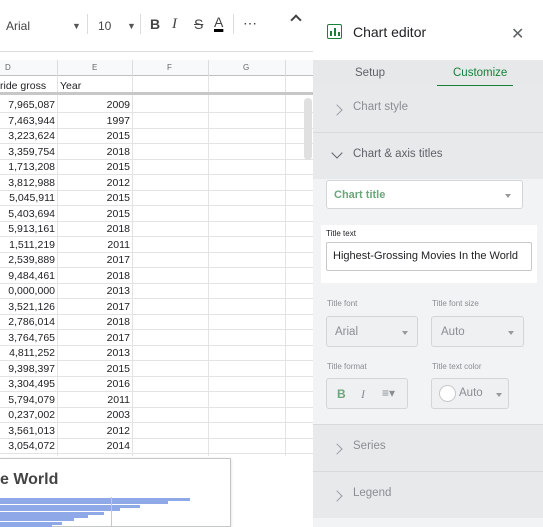  Describe the element at coordinates (511, 333) in the screenshot. I see `dropdown-arrow-icon` at that location.